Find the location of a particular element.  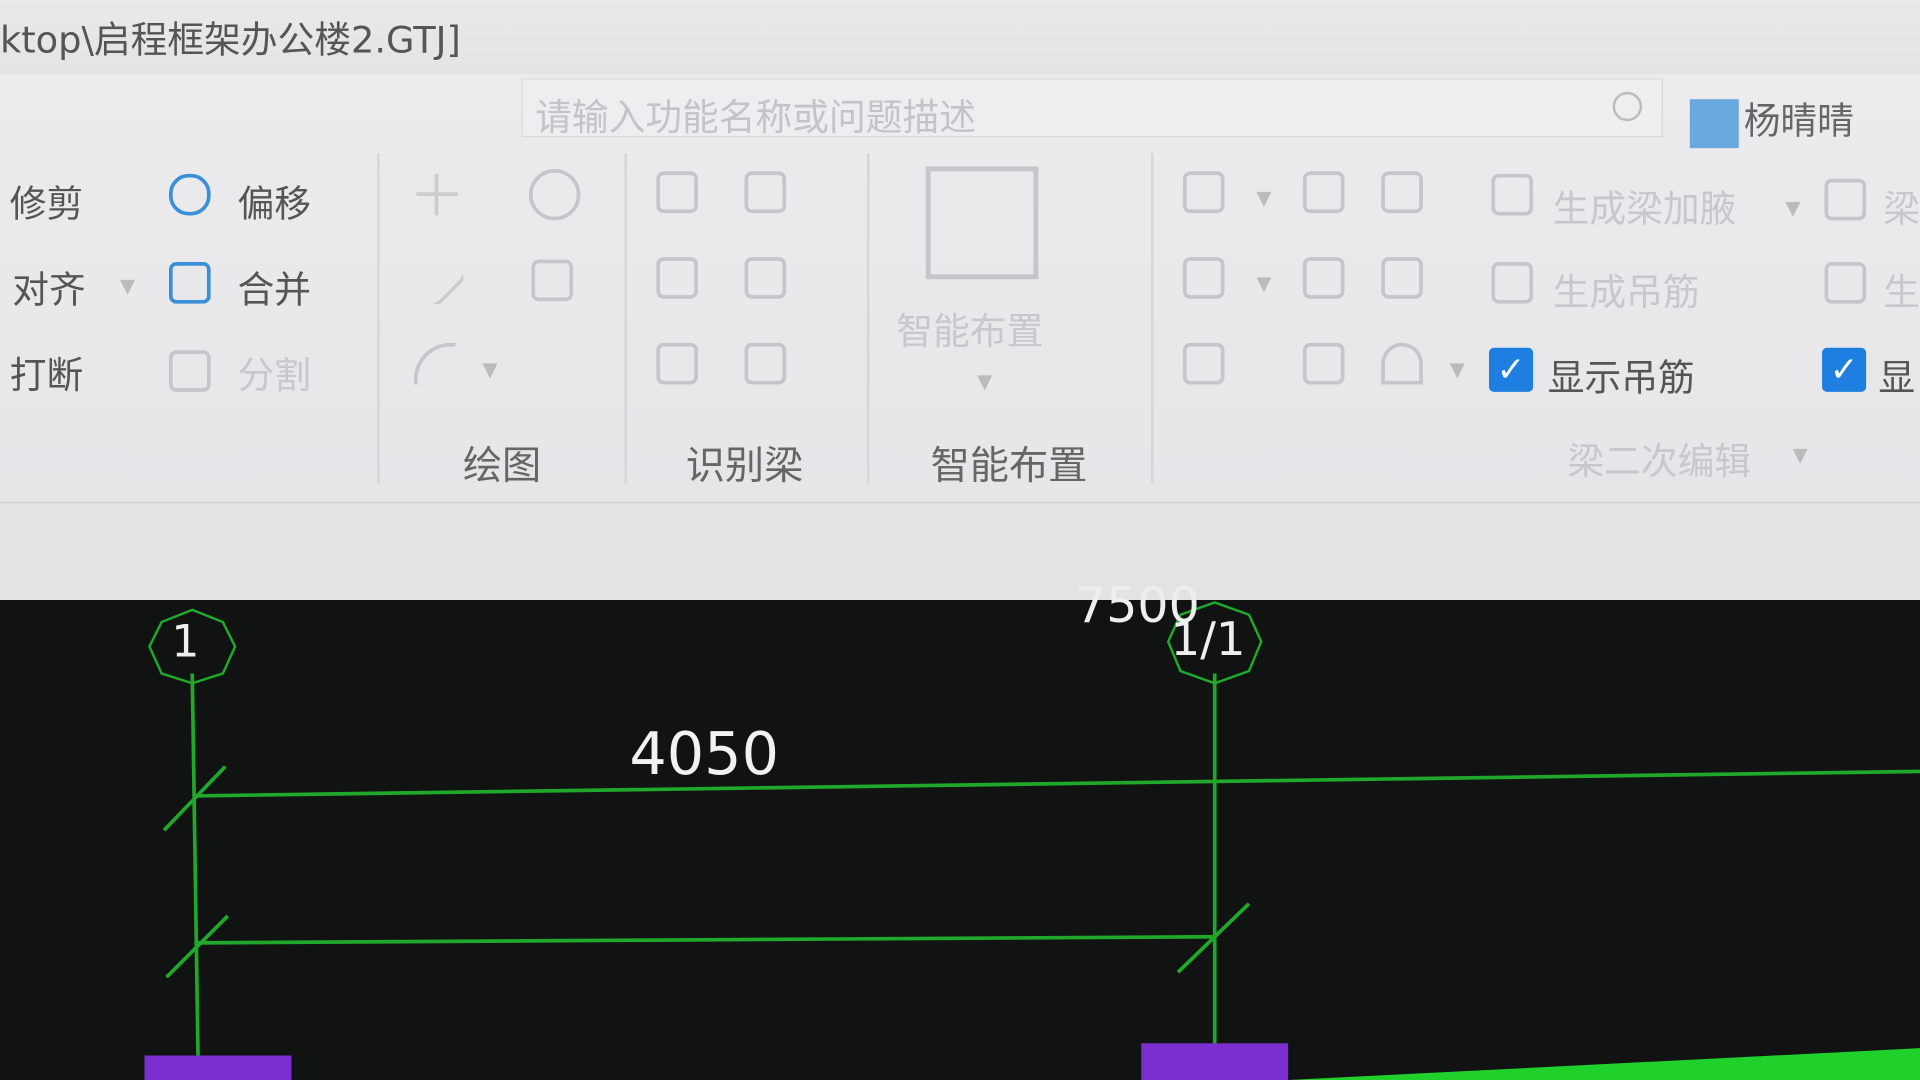

avatar is located at coordinates (1714, 123).